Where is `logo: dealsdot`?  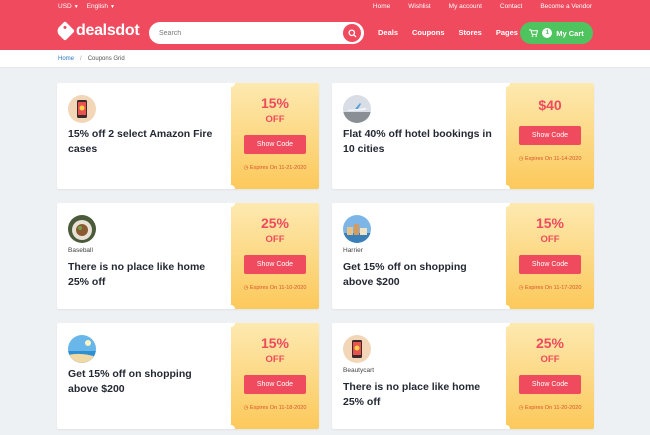
logo: dealsdot is located at coordinates (97, 31).